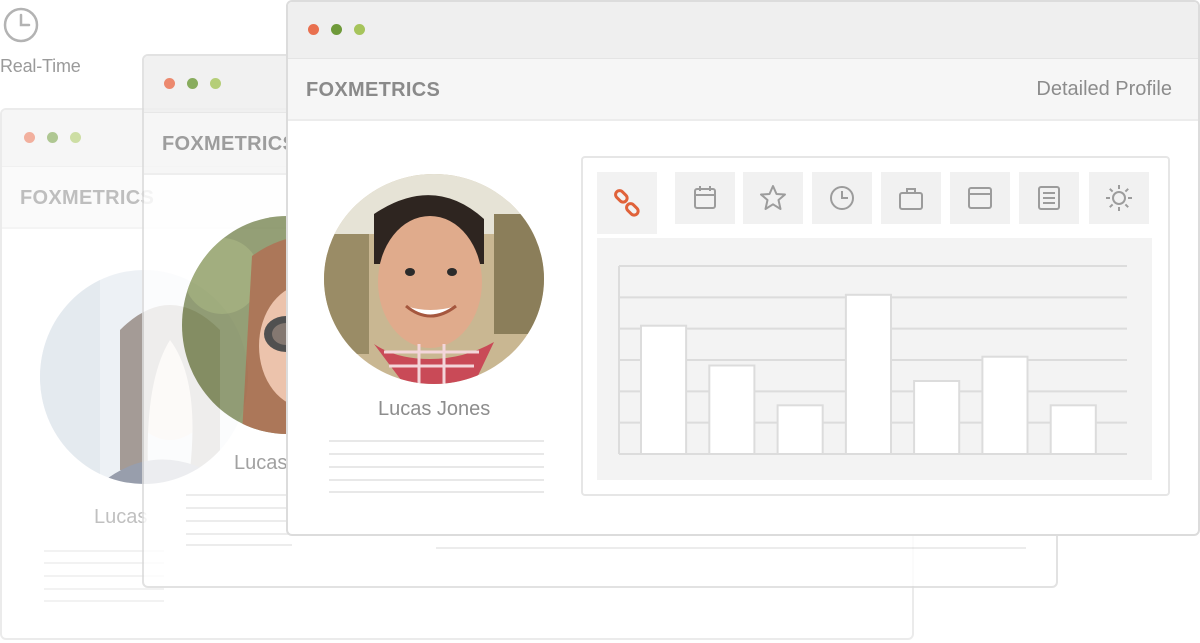 This screenshot has height=643, width=1200. I want to click on document-icon, so click(1049, 198).